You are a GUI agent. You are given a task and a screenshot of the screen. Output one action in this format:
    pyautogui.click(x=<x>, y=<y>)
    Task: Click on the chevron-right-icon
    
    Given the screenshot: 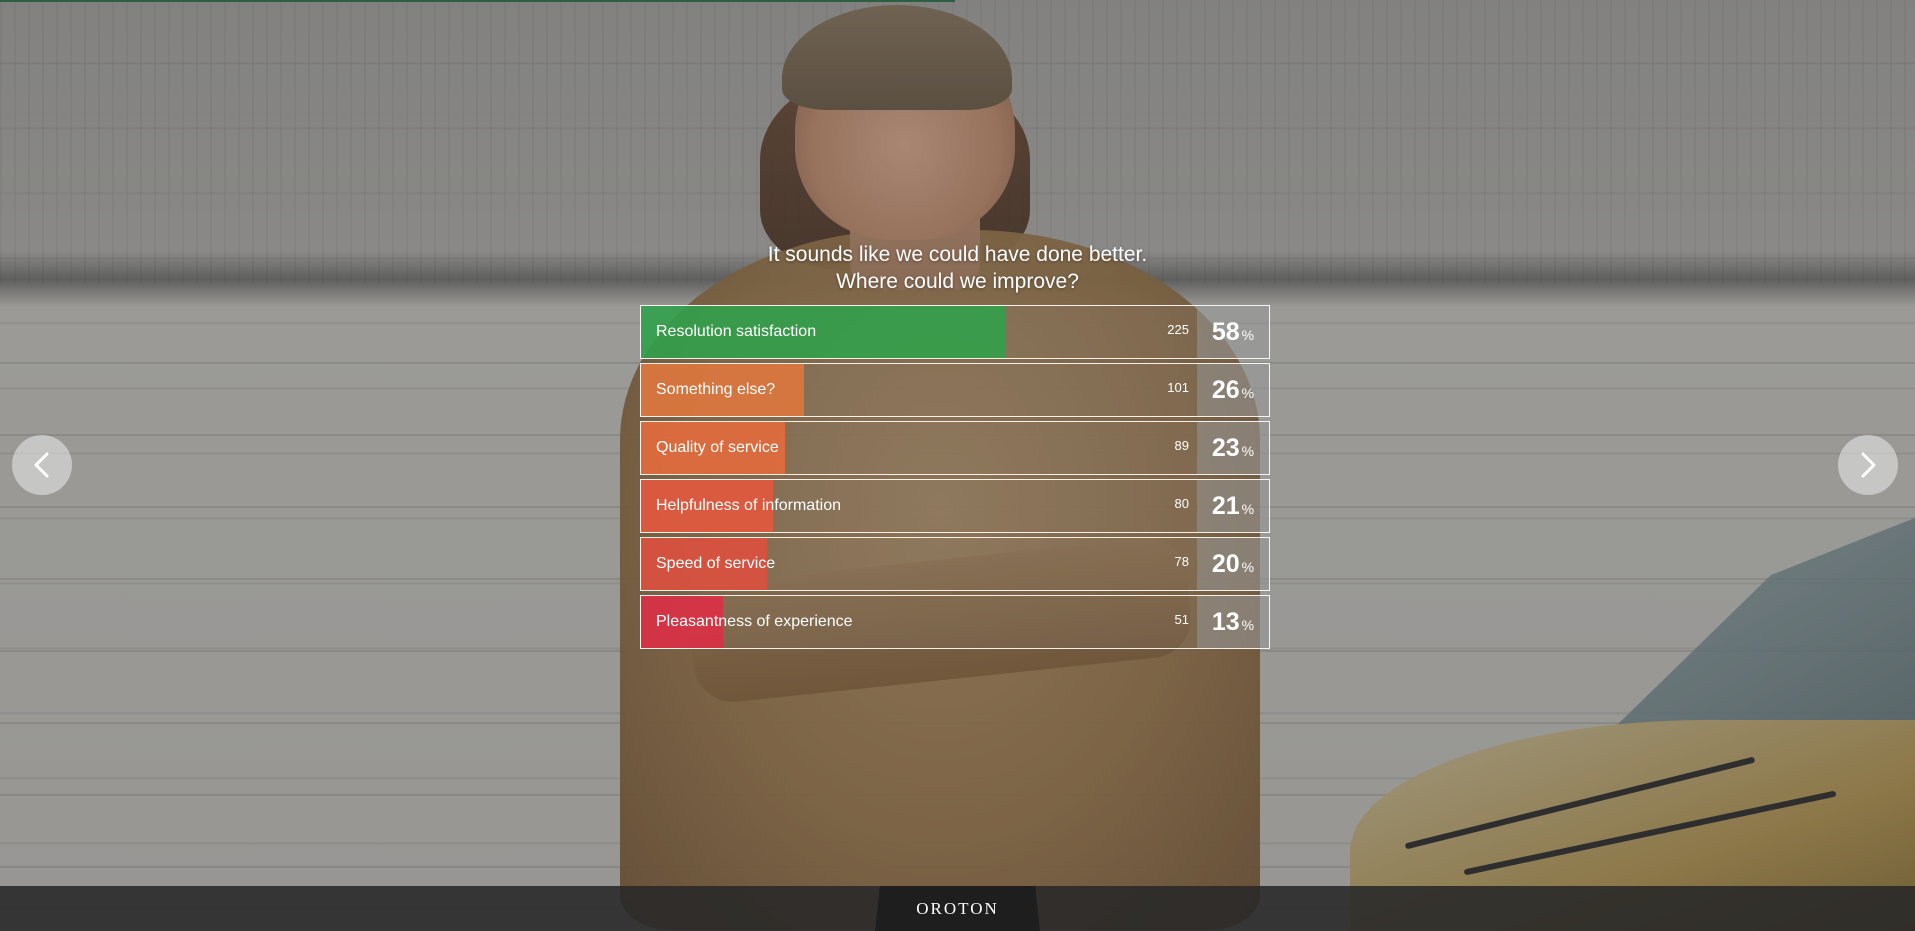 What is the action you would take?
    pyautogui.click(x=1868, y=465)
    